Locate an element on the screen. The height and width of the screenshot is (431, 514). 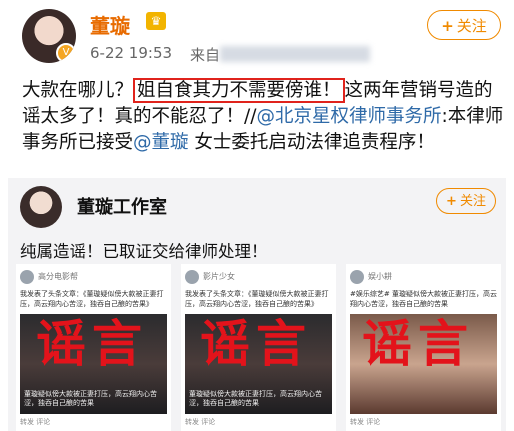
card-body: #娱乐综艺# 董璇疑似傍大款被正妻打压，高云翔内心苦涩，独吞自己酿的苦果 is located at coordinates (423, 299).